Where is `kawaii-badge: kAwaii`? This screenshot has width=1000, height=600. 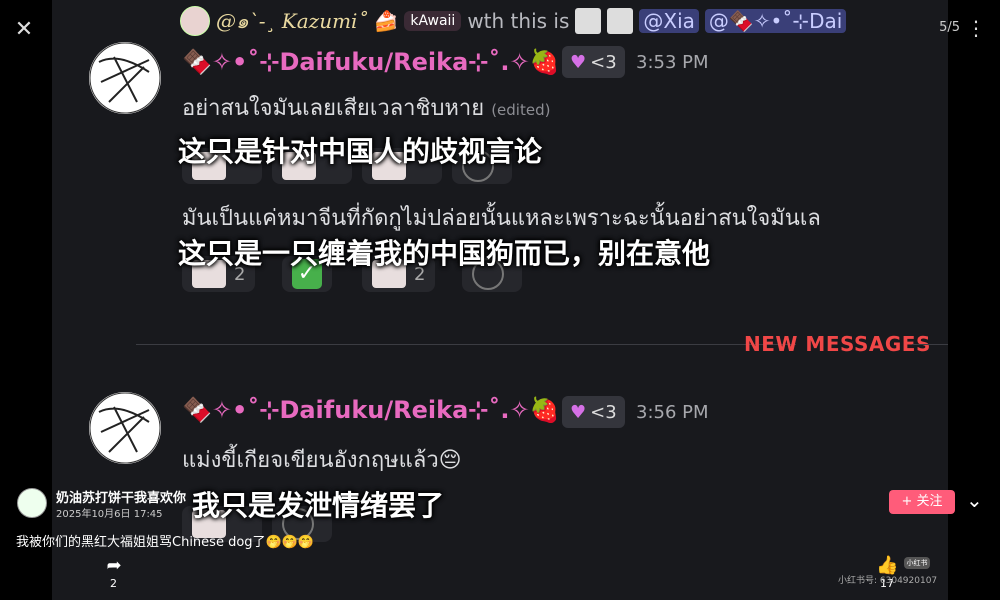 kawaii-badge: kAwaii is located at coordinates (433, 21).